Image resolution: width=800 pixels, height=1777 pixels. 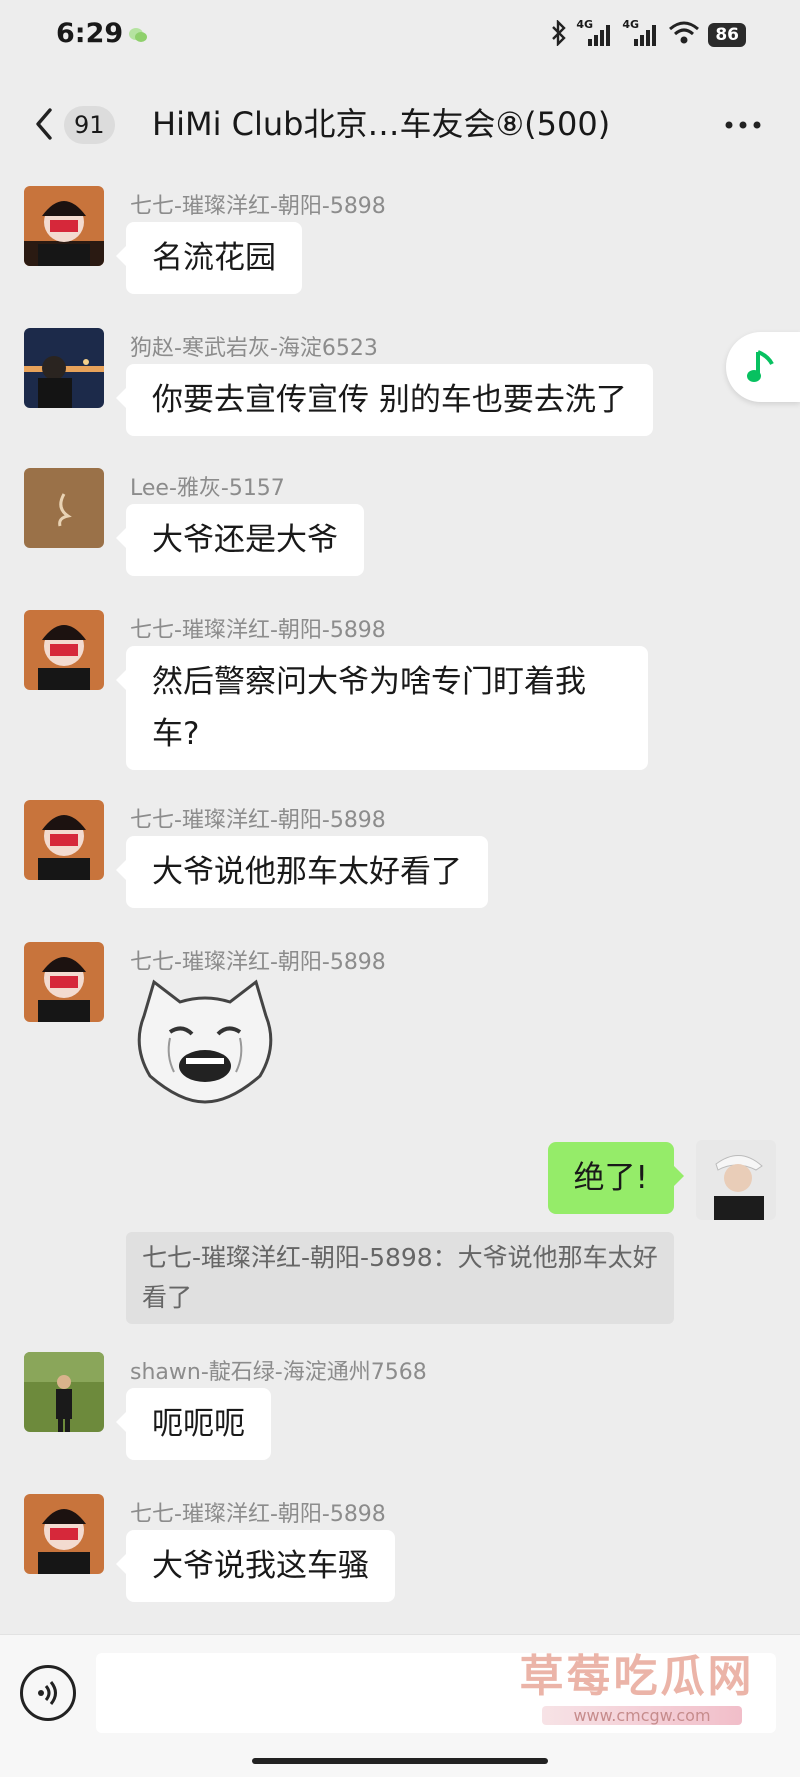 I want to click on bluetooth-icon, so click(x=559, y=34).